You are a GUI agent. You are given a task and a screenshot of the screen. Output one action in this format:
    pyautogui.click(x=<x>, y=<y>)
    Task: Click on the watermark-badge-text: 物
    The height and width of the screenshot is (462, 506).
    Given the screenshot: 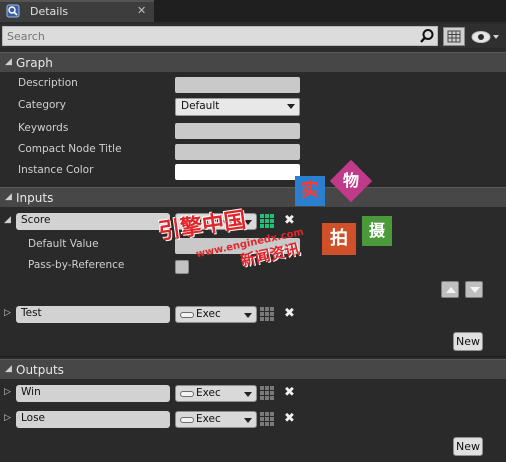 What is the action you would take?
    pyautogui.click(x=351, y=180)
    